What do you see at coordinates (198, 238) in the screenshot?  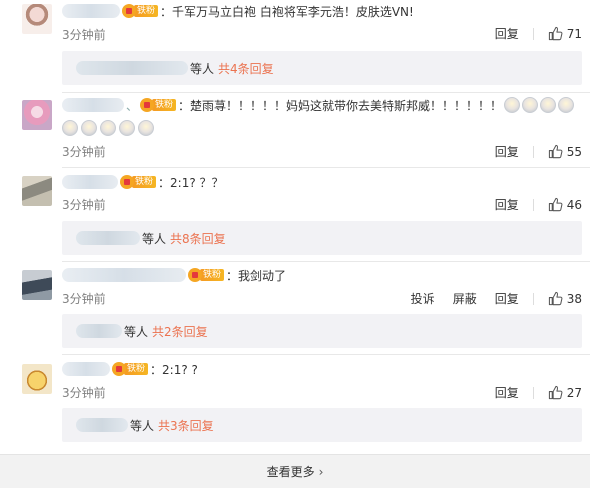 I see `reply-count-link: 共8条回复` at bounding box center [198, 238].